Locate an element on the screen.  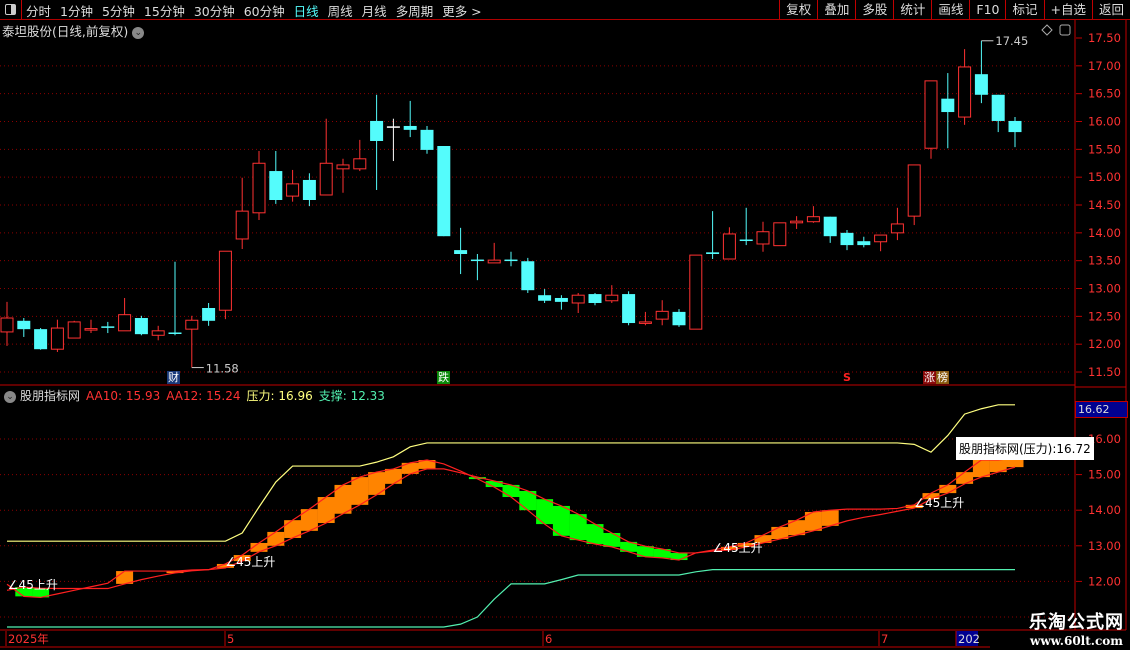
price-tick-label: 15.50 is located at coordinates (1104, 149).